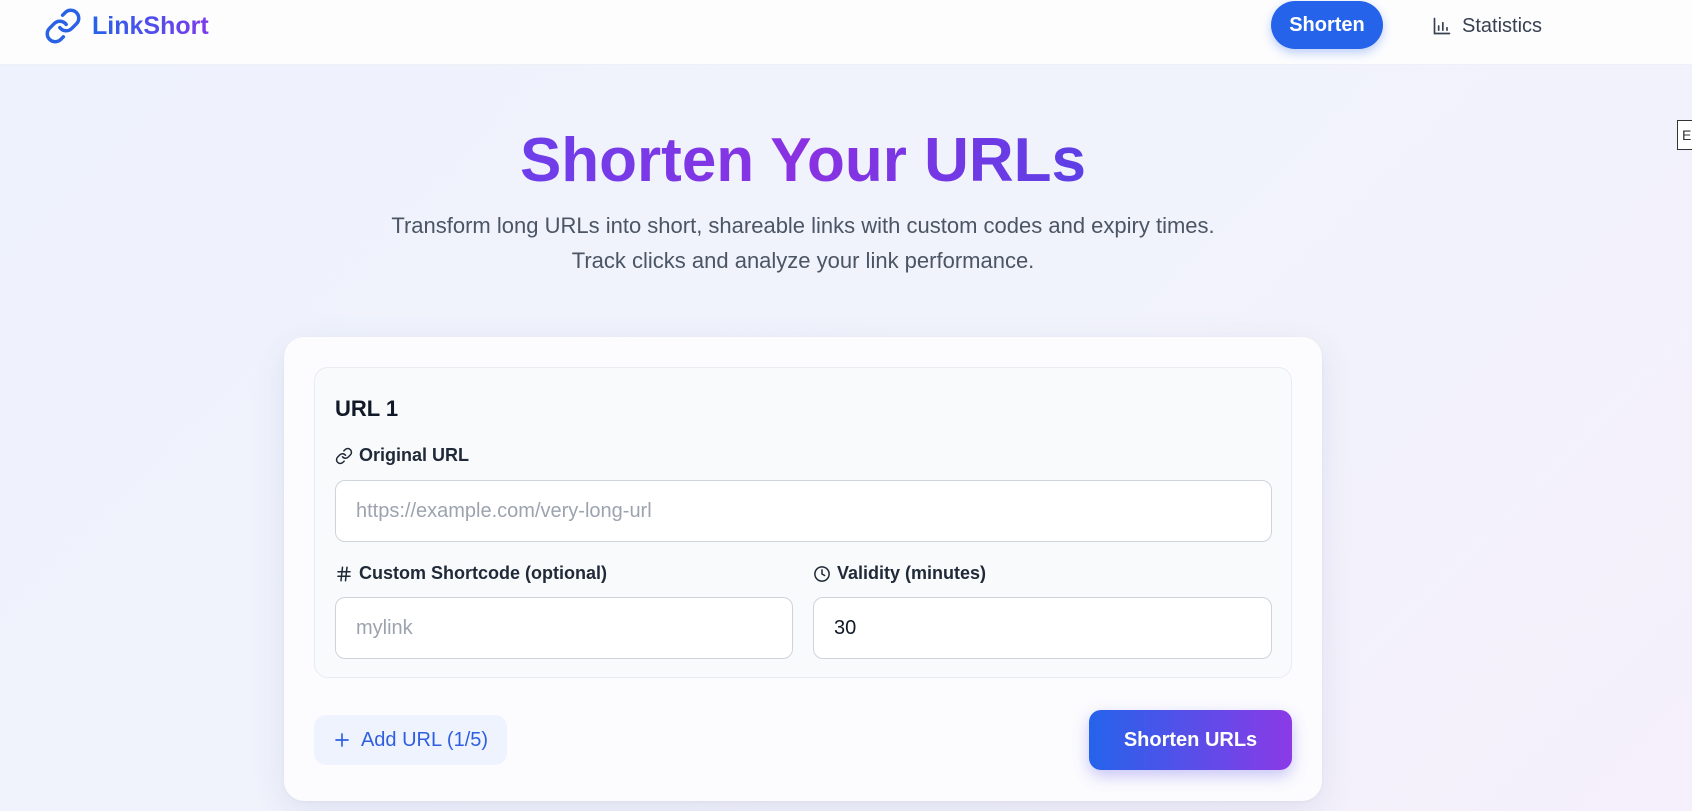 This screenshot has height=811, width=1692. Describe the element at coordinates (1327, 25) in the screenshot. I see `nav-shorten-button: Shorten` at that location.